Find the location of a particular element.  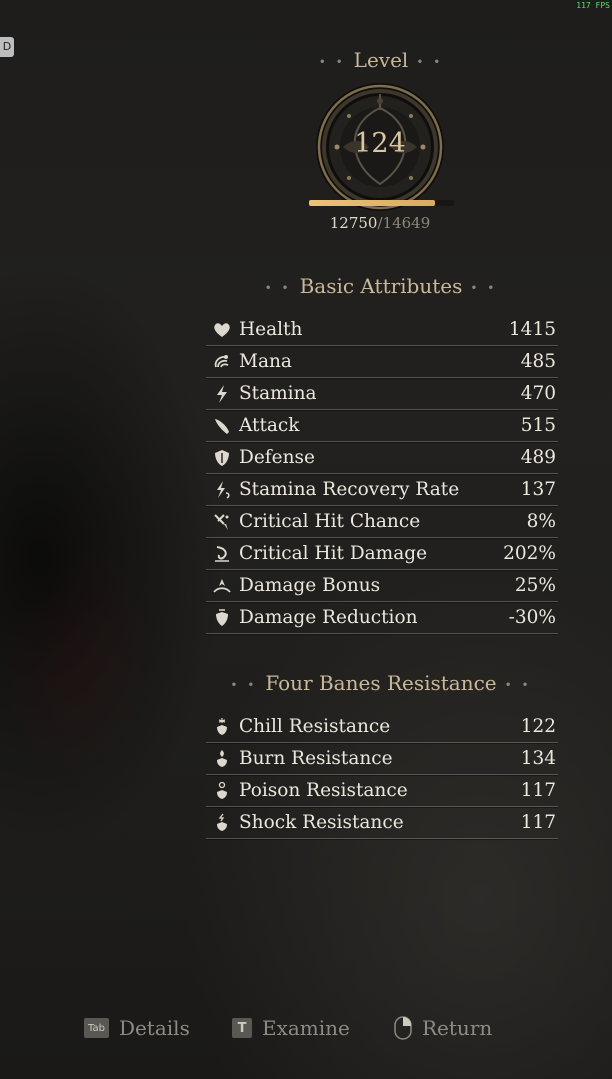

examine-button: T Examine is located at coordinates (291, 1028).